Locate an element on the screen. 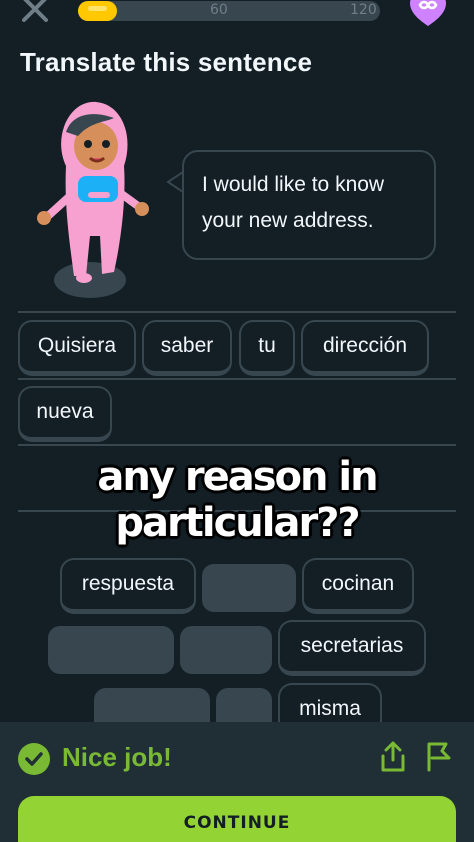 Image resolution: width=474 pixels, height=842 pixels. feedback-panel: Nice job! CONTINUE is located at coordinates (237, 782).